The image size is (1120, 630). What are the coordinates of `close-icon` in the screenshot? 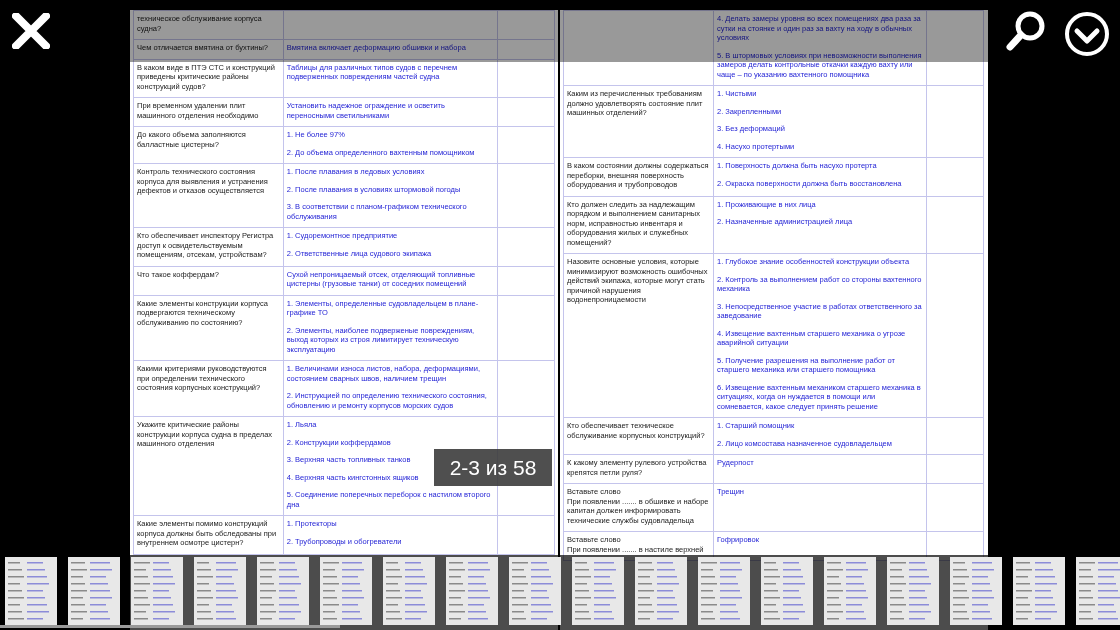 It's located at (31, 31).